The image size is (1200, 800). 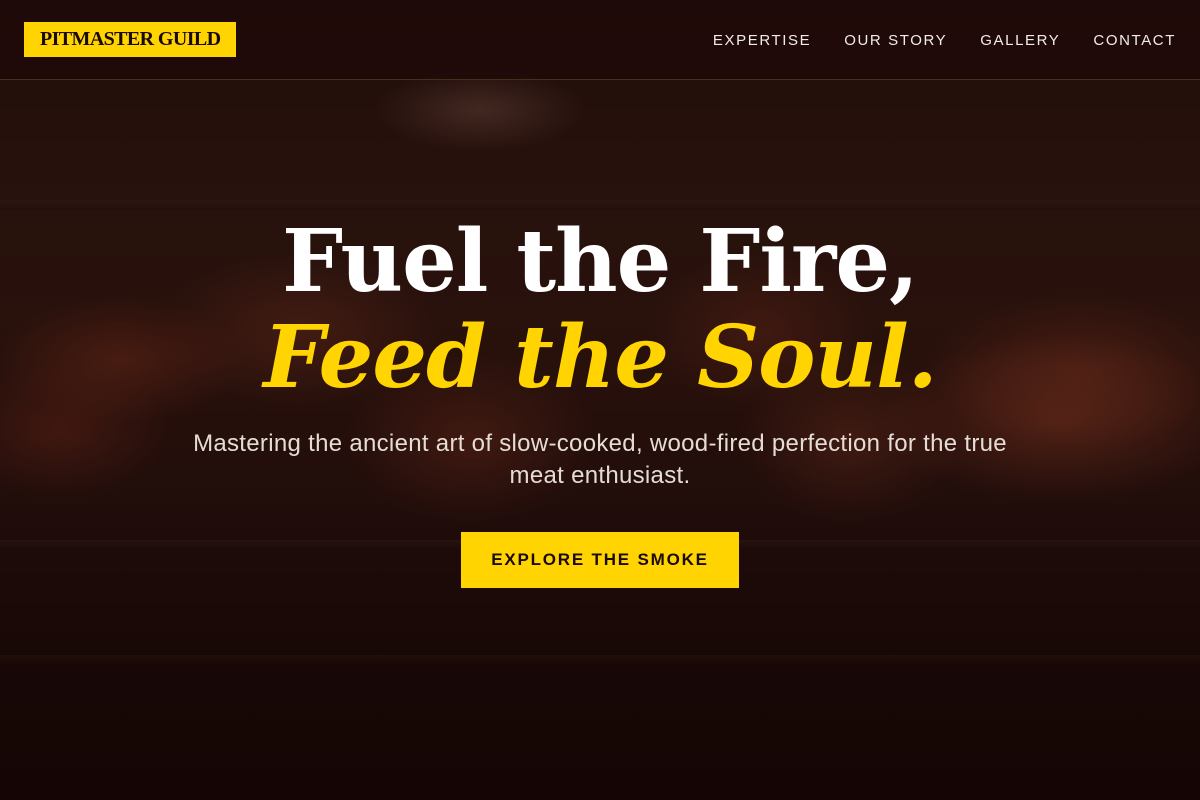 What do you see at coordinates (600, 357) in the screenshot?
I see `hero-headline-line-2: Feed the Soul.` at bounding box center [600, 357].